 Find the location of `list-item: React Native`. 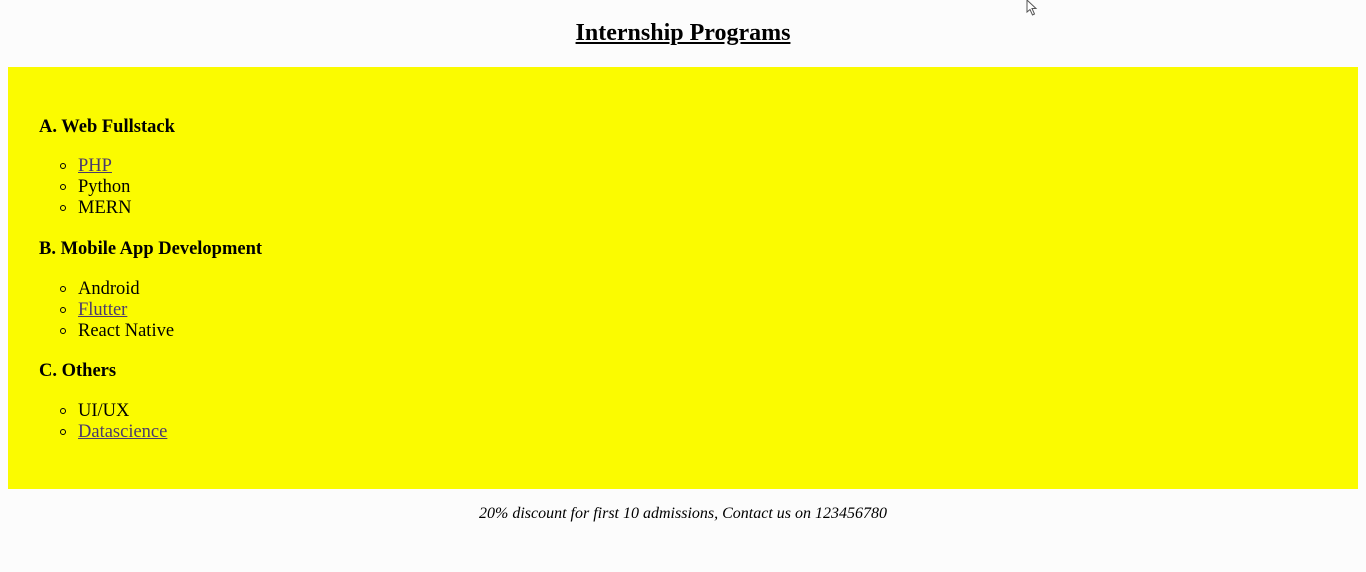

list-item: React Native is located at coordinates (111, 331).